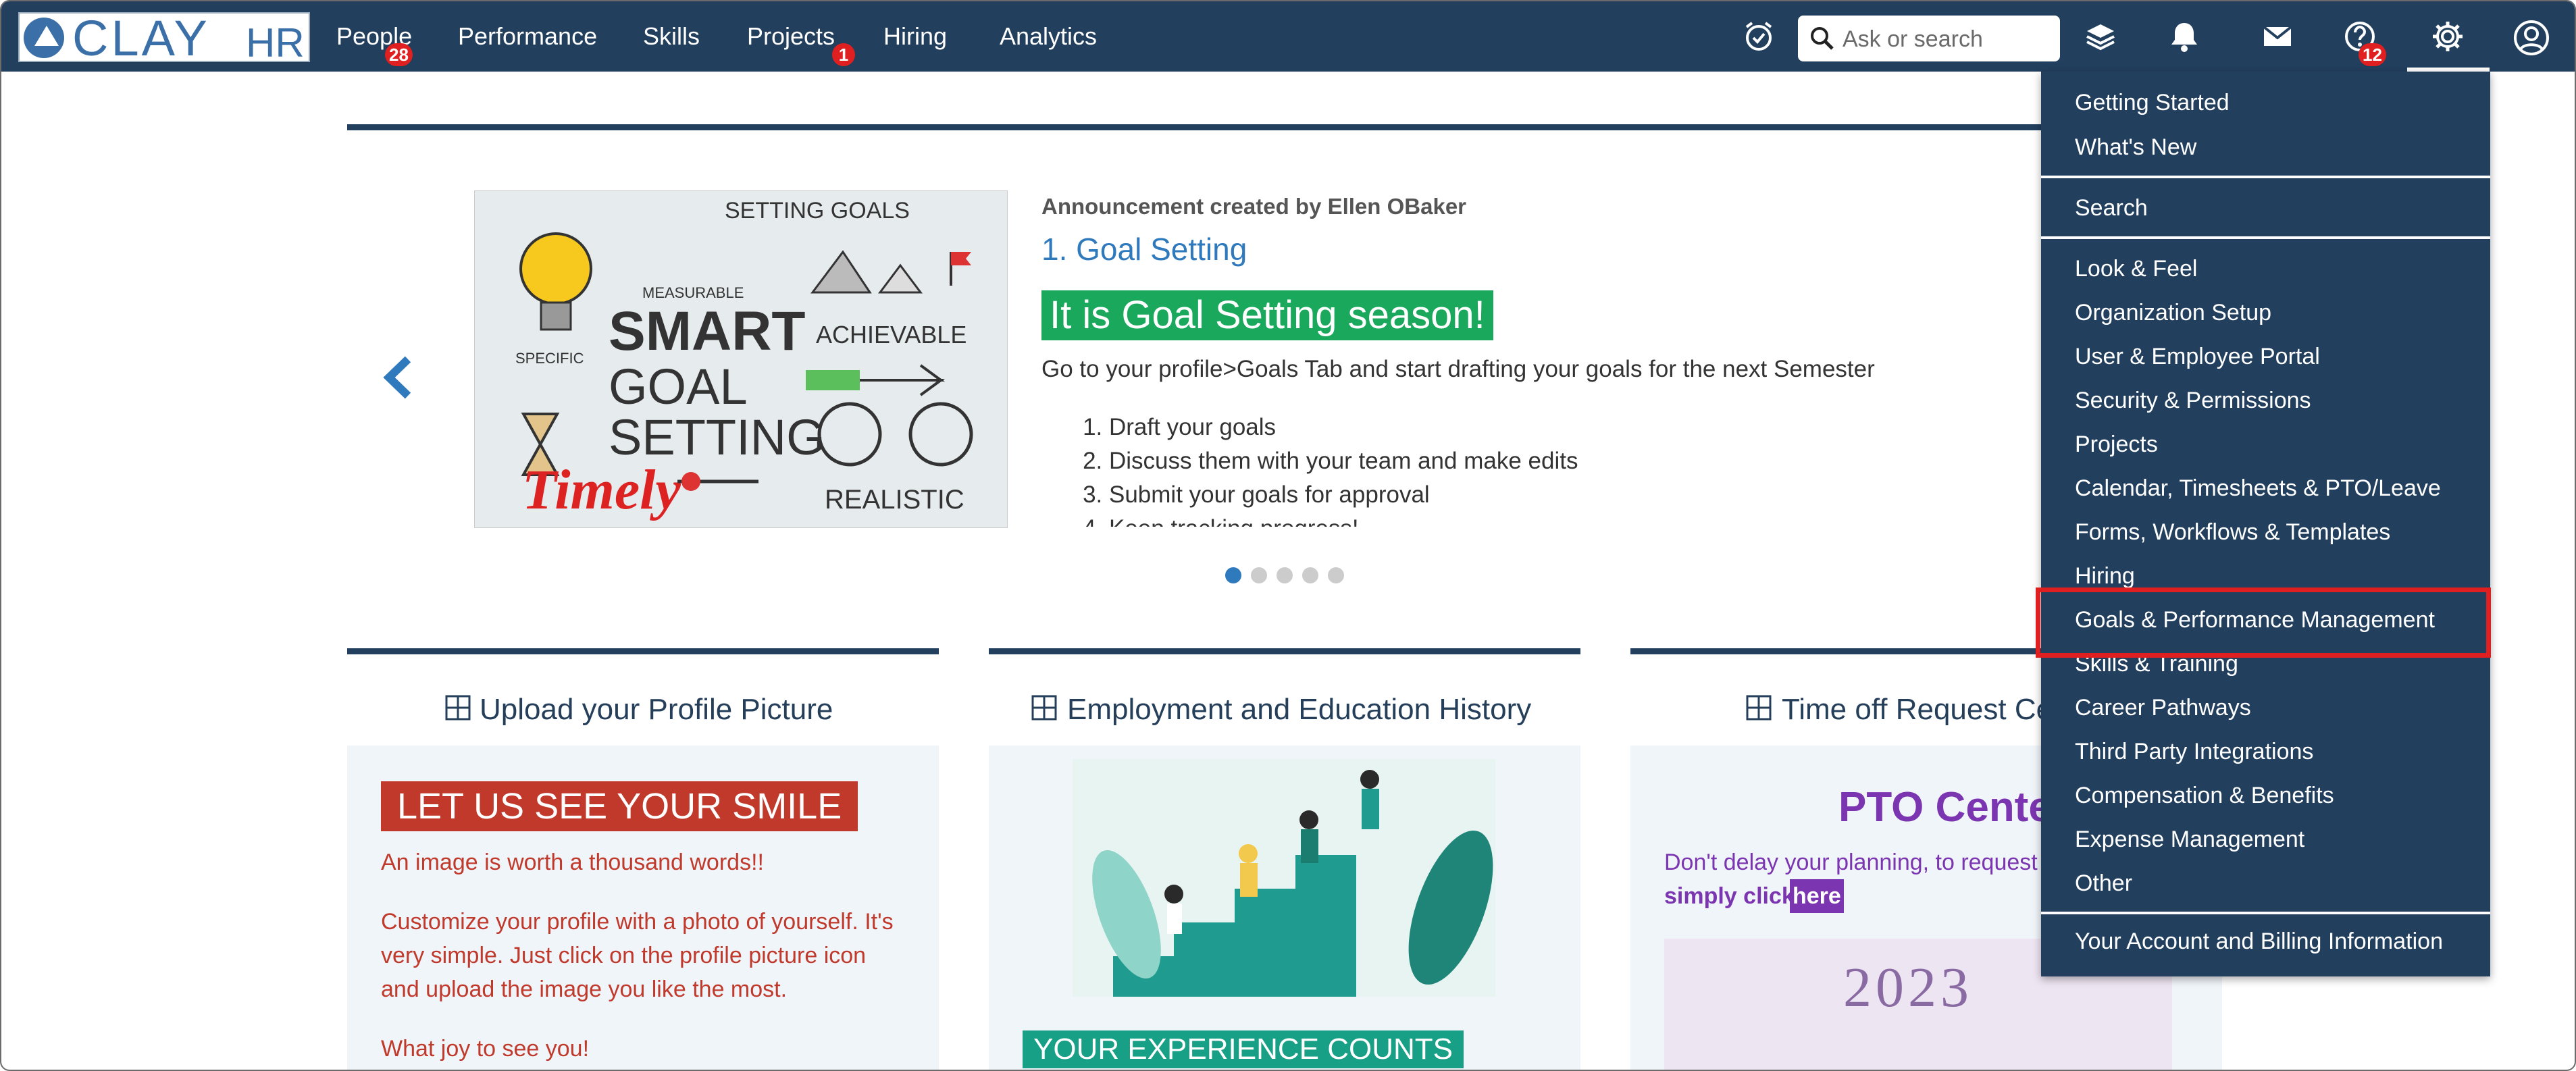 This screenshot has height=1071, width=2576. What do you see at coordinates (2204, 795) in the screenshot?
I see `menu-item-compensation-benefits: Compensation & Benefits` at bounding box center [2204, 795].